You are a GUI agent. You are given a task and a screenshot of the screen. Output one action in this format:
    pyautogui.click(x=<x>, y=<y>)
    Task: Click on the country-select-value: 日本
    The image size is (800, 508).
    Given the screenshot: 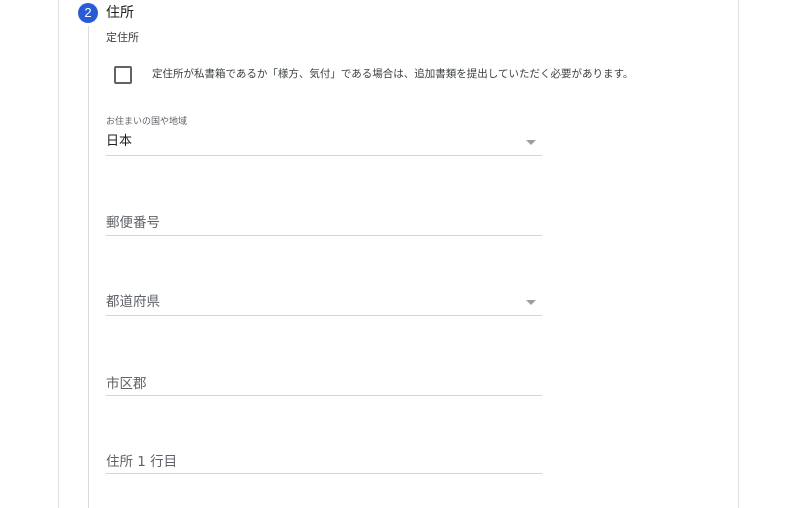 What is the action you would take?
    pyautogui.click(x=119, y=141)
    